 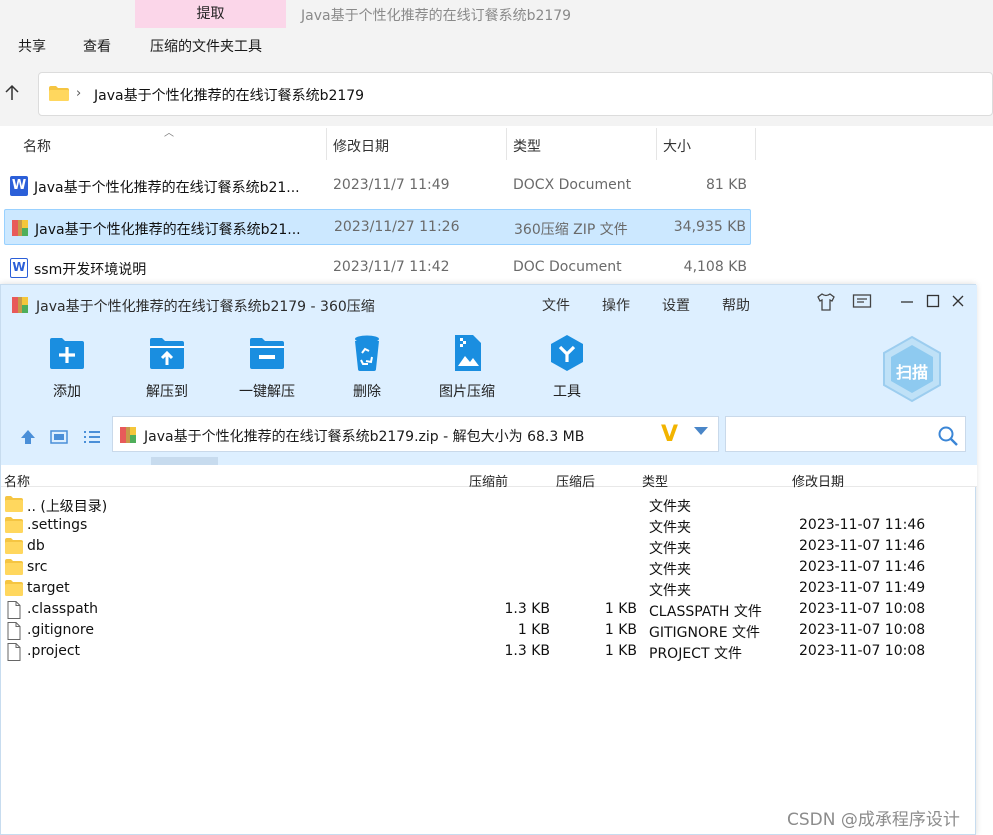 I want to click on one-click-extract-icon, so click(x=267, y=353).